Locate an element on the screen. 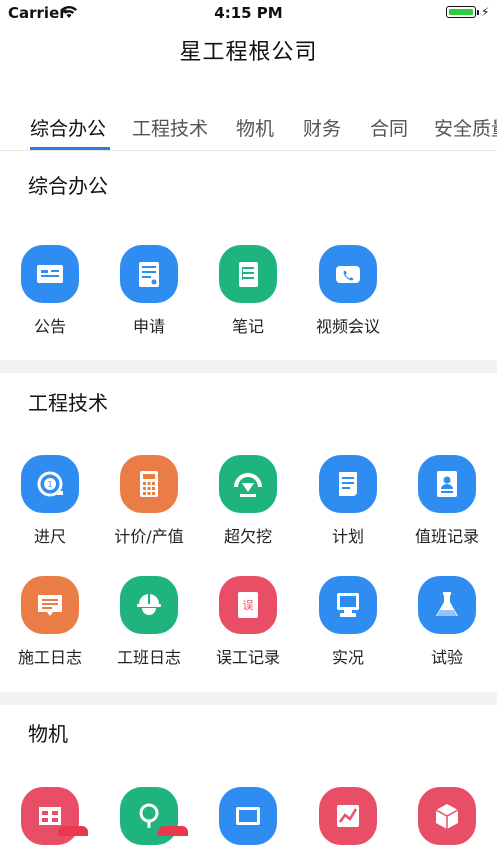 This screenshot has width=497, height=845. grid-item-live: 实况 is located at coordinates (348, 622).